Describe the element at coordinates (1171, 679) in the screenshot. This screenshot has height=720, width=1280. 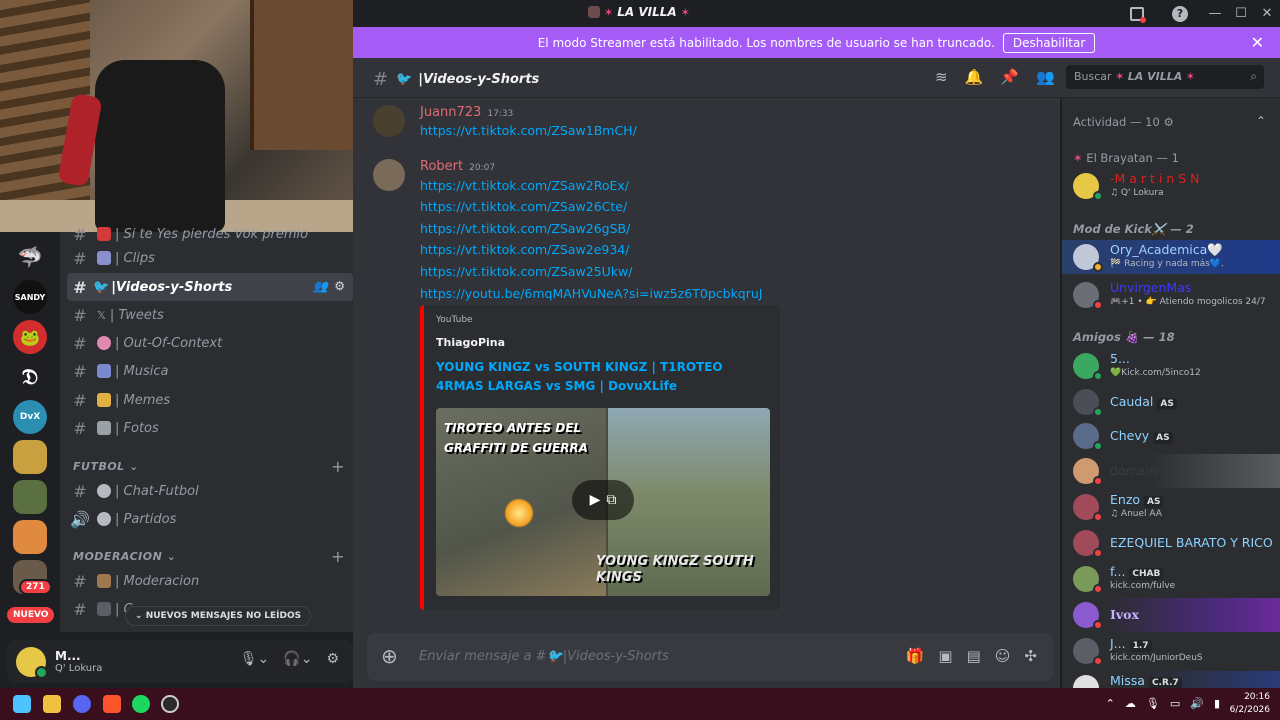
I see `member-item: Missa C.R.7` at that location.